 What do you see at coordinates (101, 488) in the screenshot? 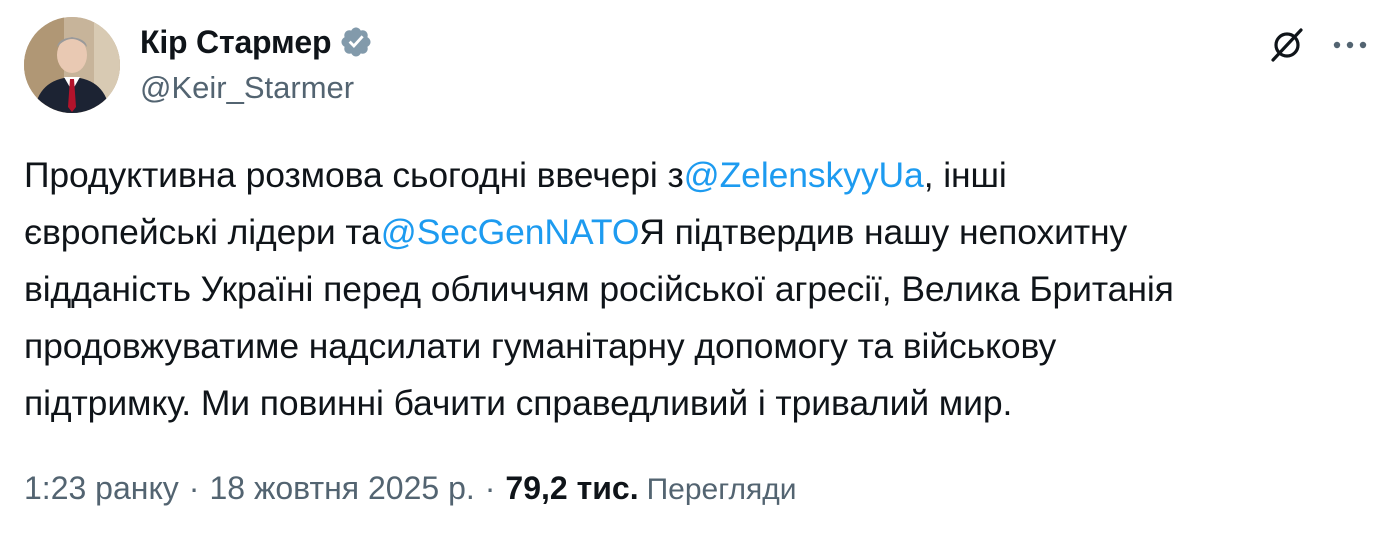
I see `tweet-time: 1:23 ранку` at bounding box center [101, 488].